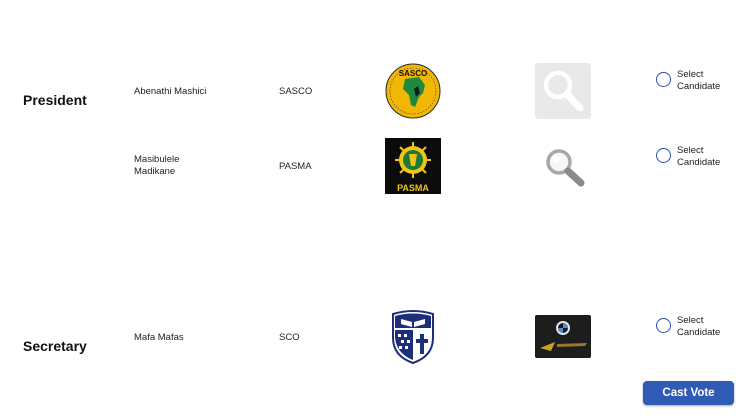  Describe the element at coordinates (413, 337) in the screenshot. I see `sco-crest-logo-icon` at that location.